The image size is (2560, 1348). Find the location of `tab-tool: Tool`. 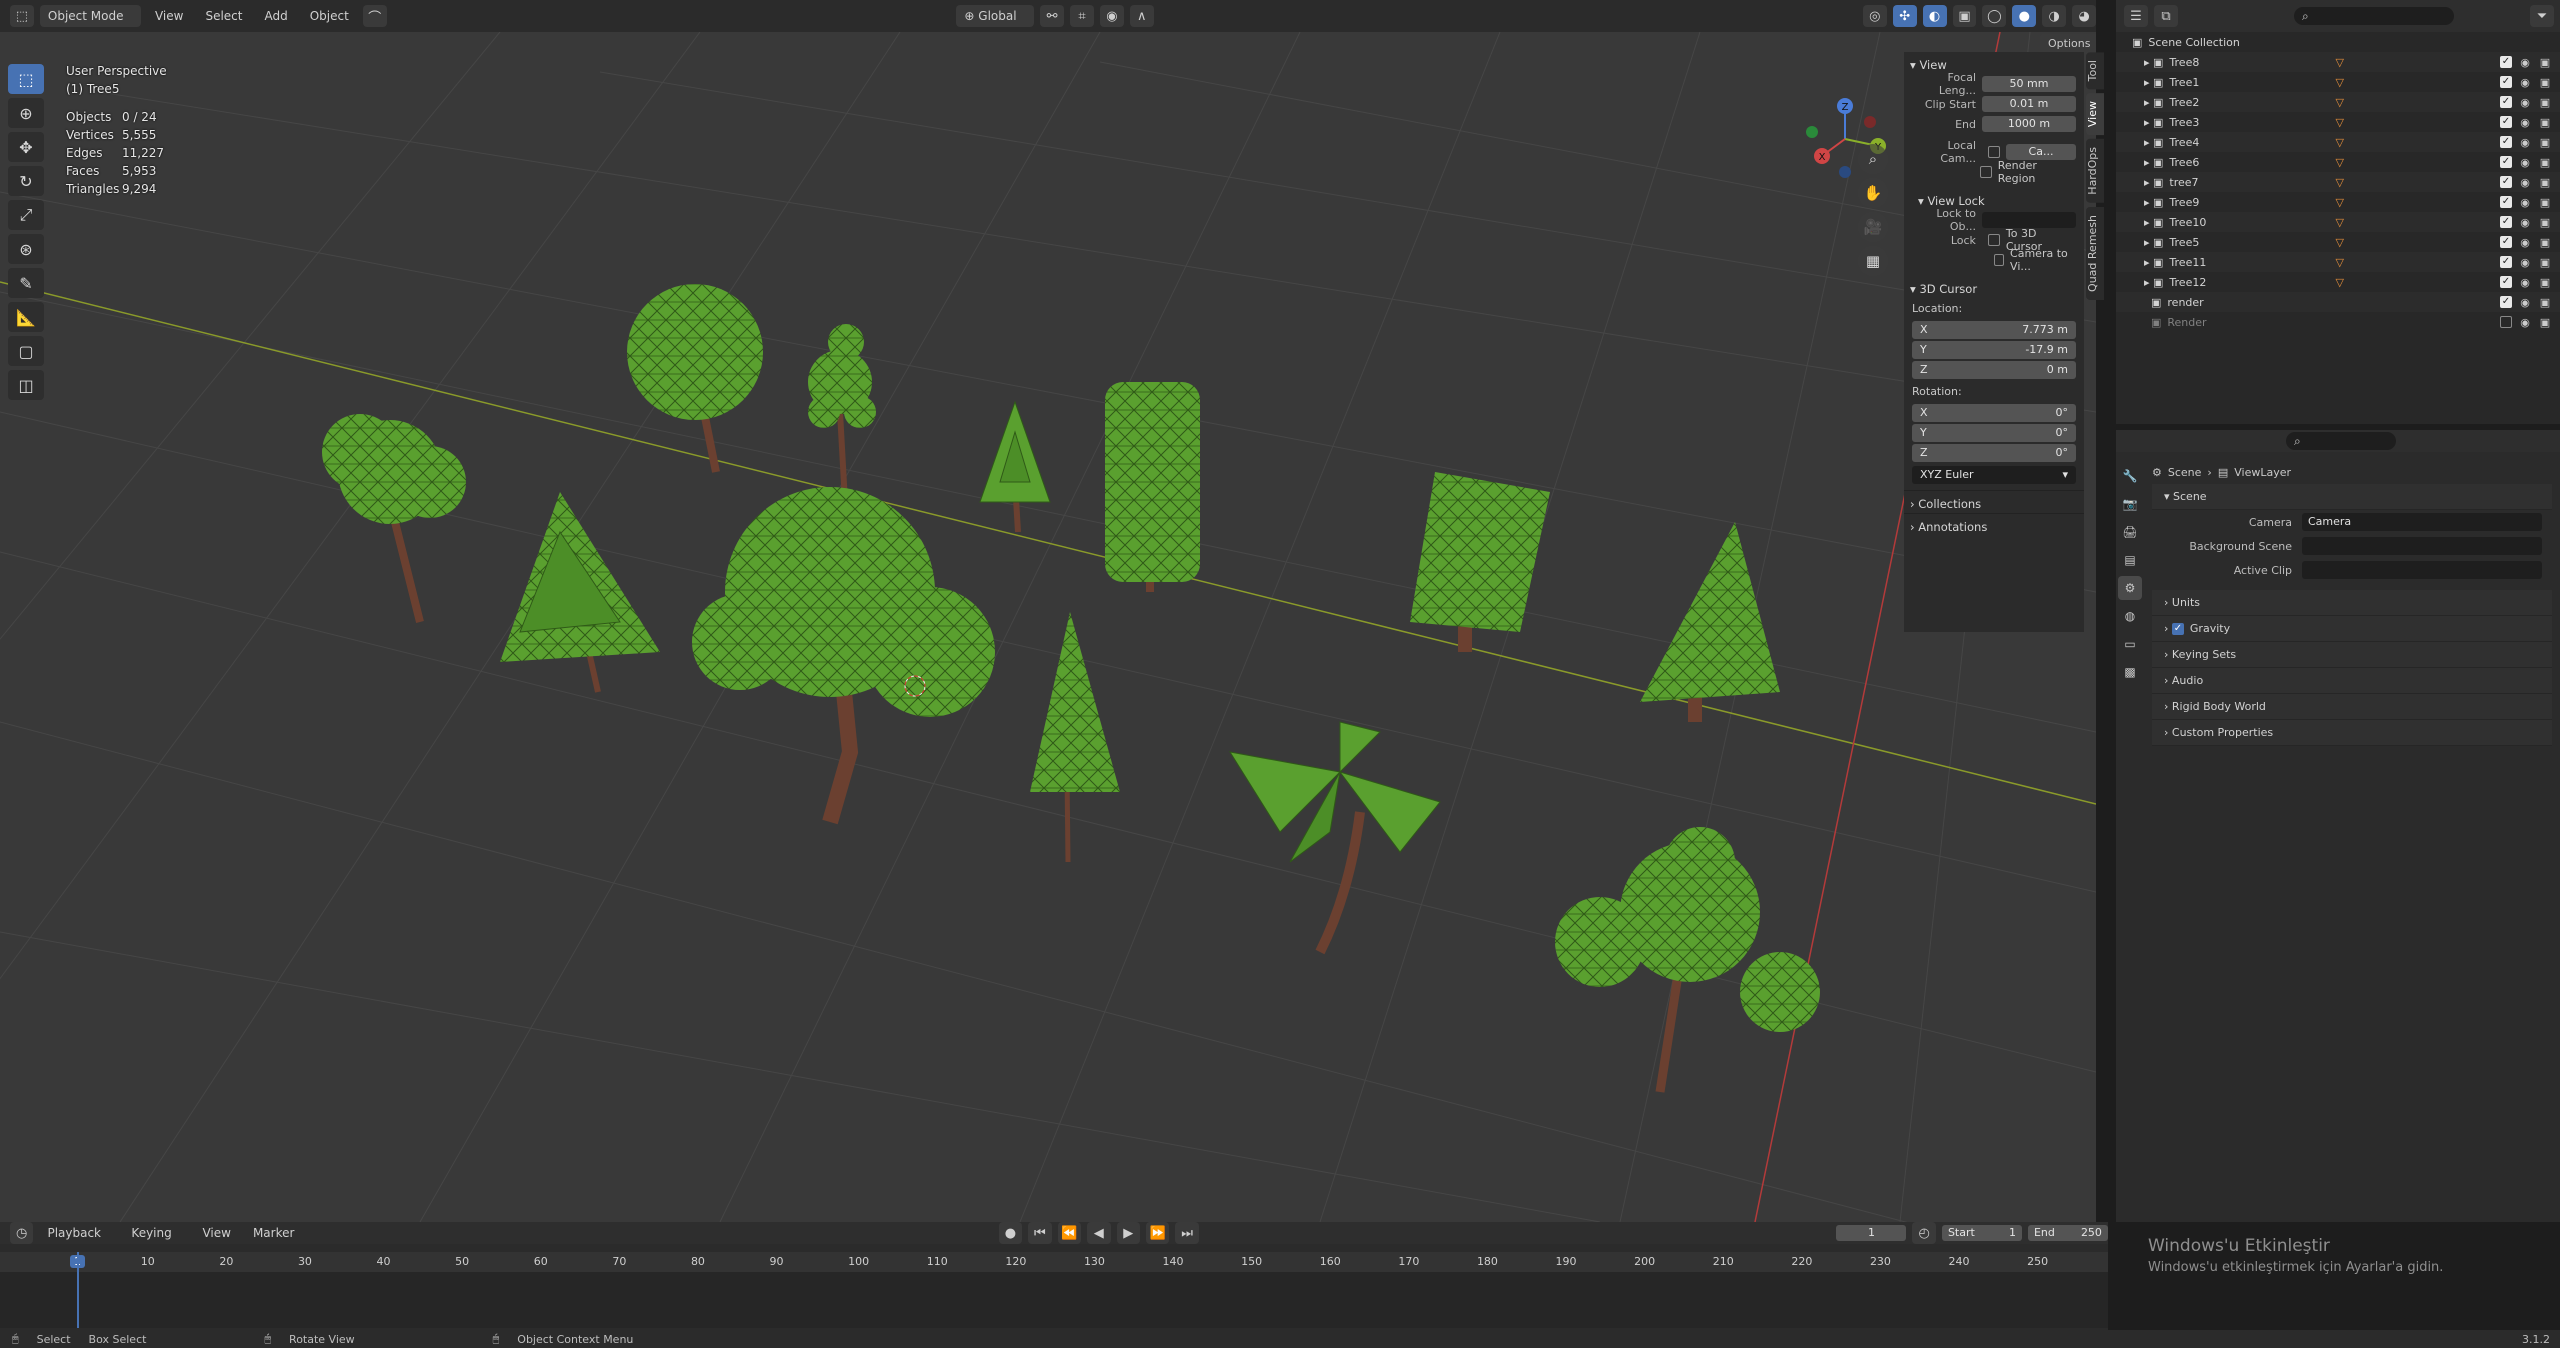

tab-tool: Tool is located at coordinates (2095, 71).